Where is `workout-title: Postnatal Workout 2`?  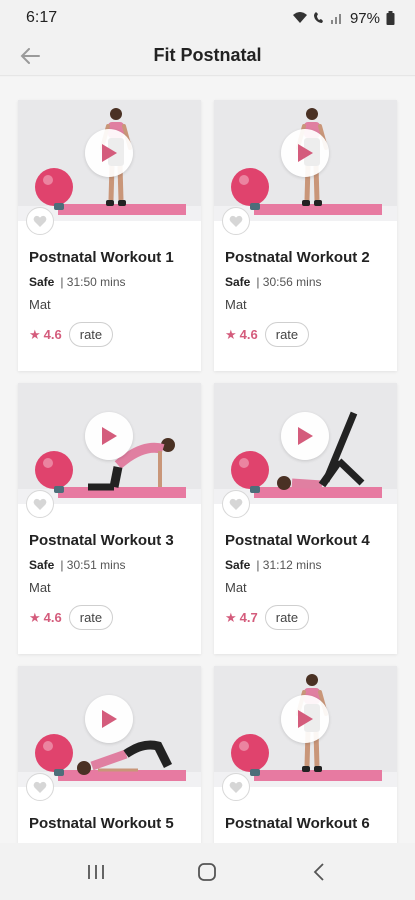
workout-title: Postnatal Workout 2 is located at coordinates (297, 257).